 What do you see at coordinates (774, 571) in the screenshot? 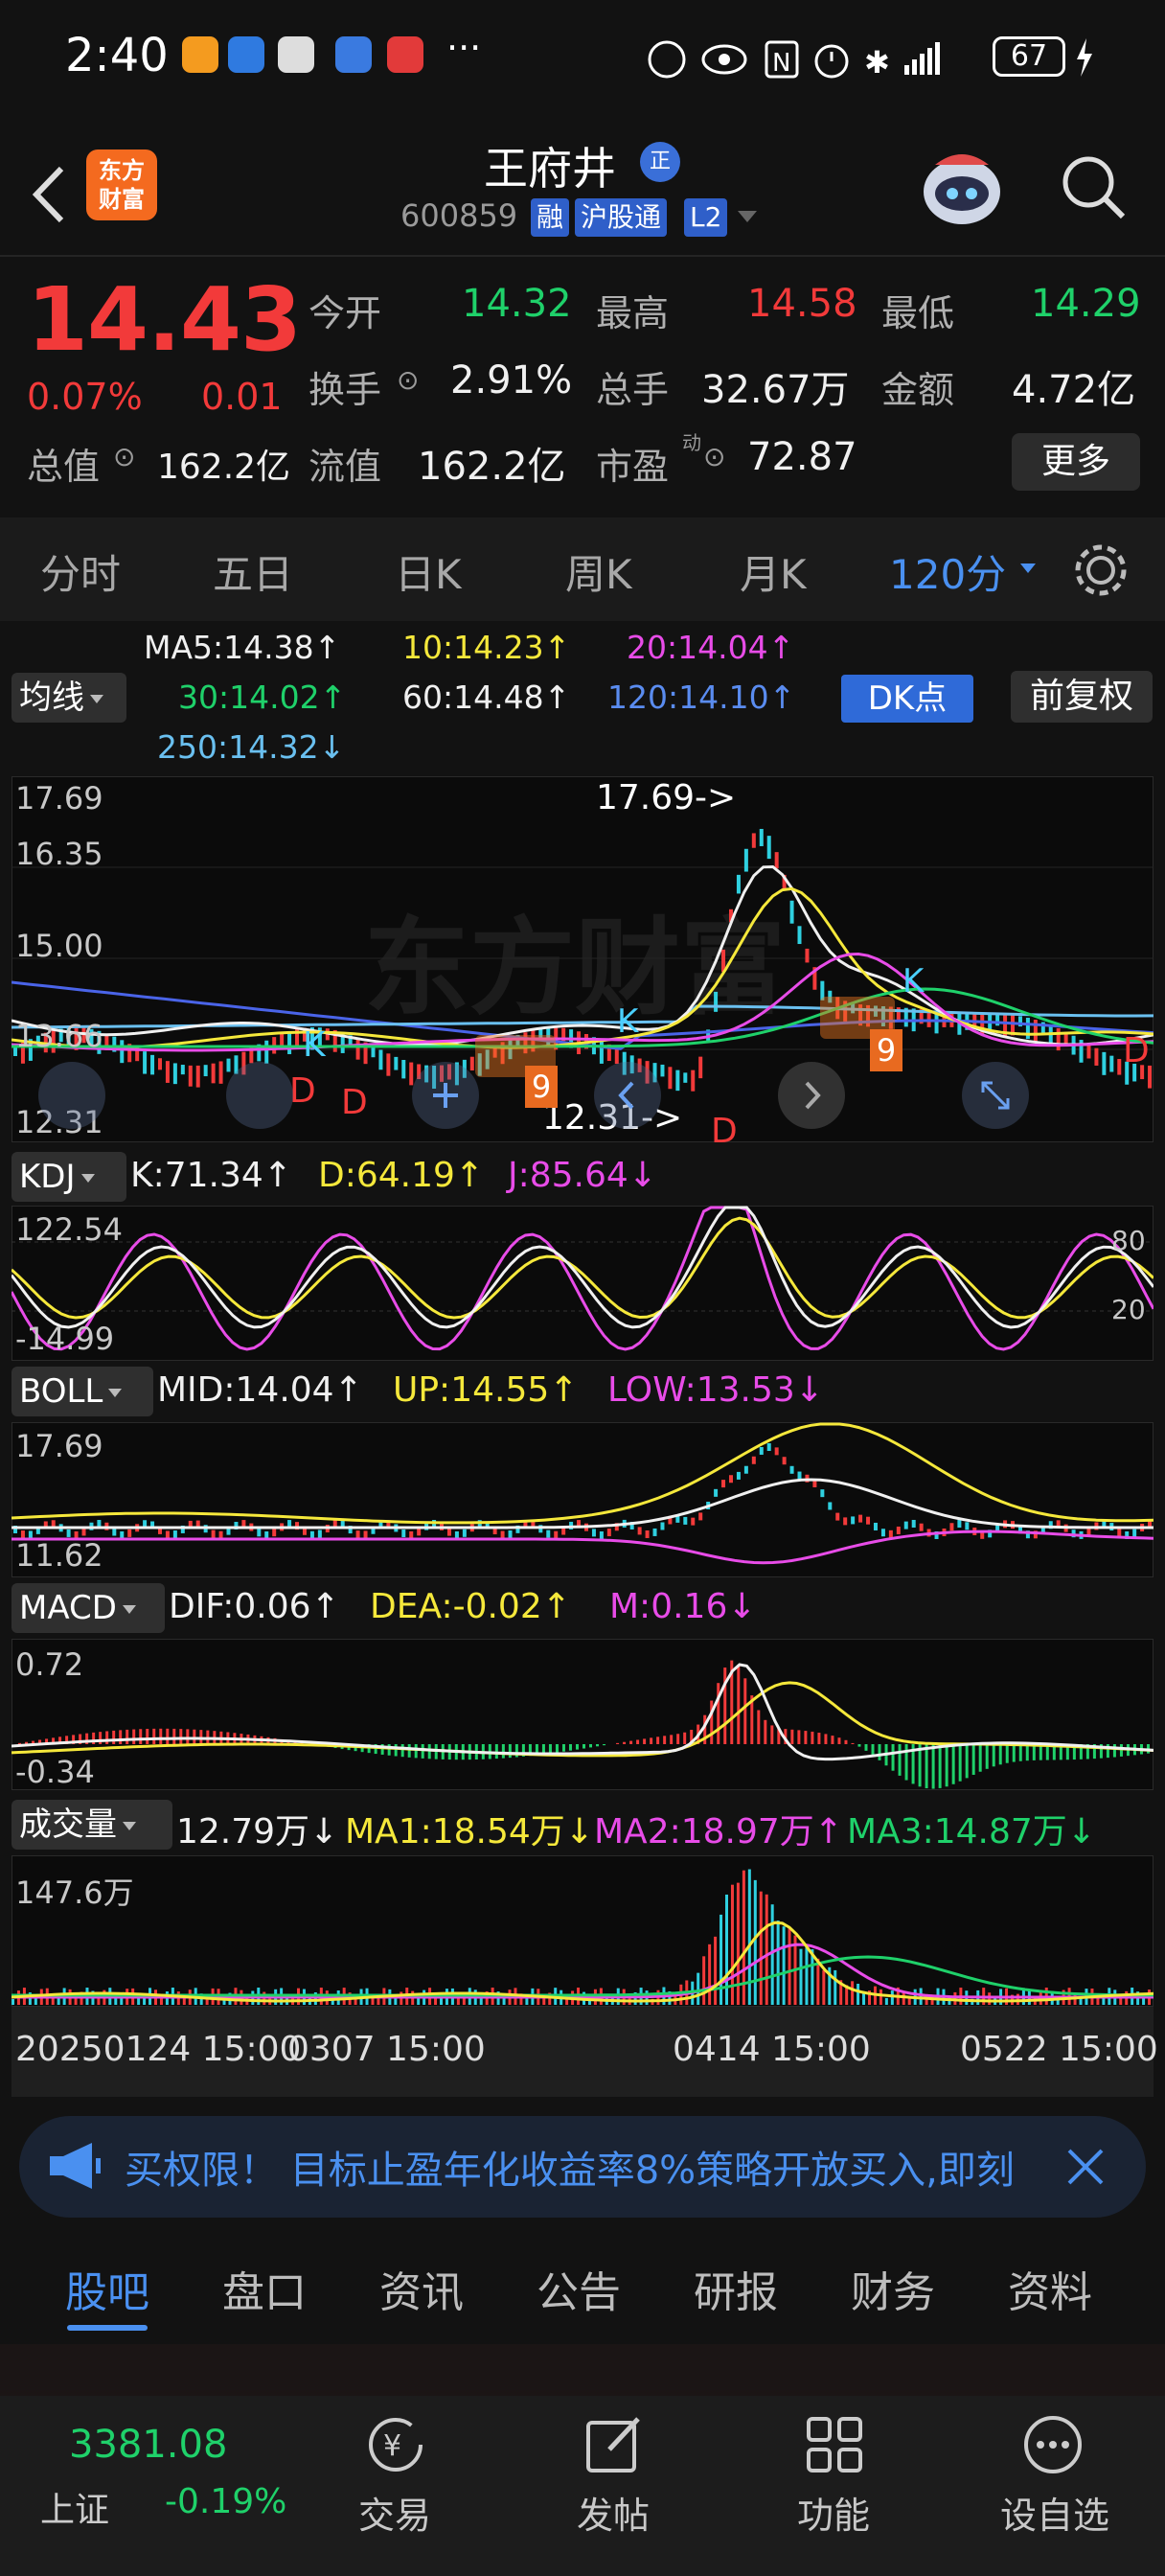
I see `tab-monthly-k: 月K` at bounding box center [774, 571].